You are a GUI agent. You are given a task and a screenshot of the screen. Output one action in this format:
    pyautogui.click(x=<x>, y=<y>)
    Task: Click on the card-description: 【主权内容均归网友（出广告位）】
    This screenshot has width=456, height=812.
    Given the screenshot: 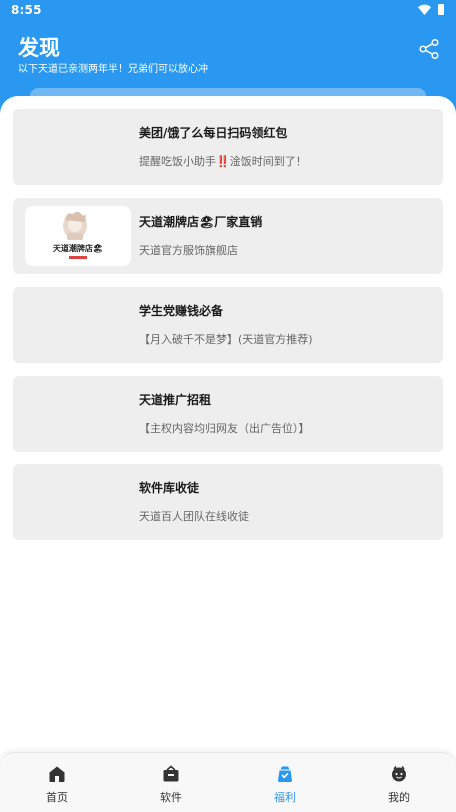 What is the action you would take?
    pyautogui.click(x=224, y=428)
    